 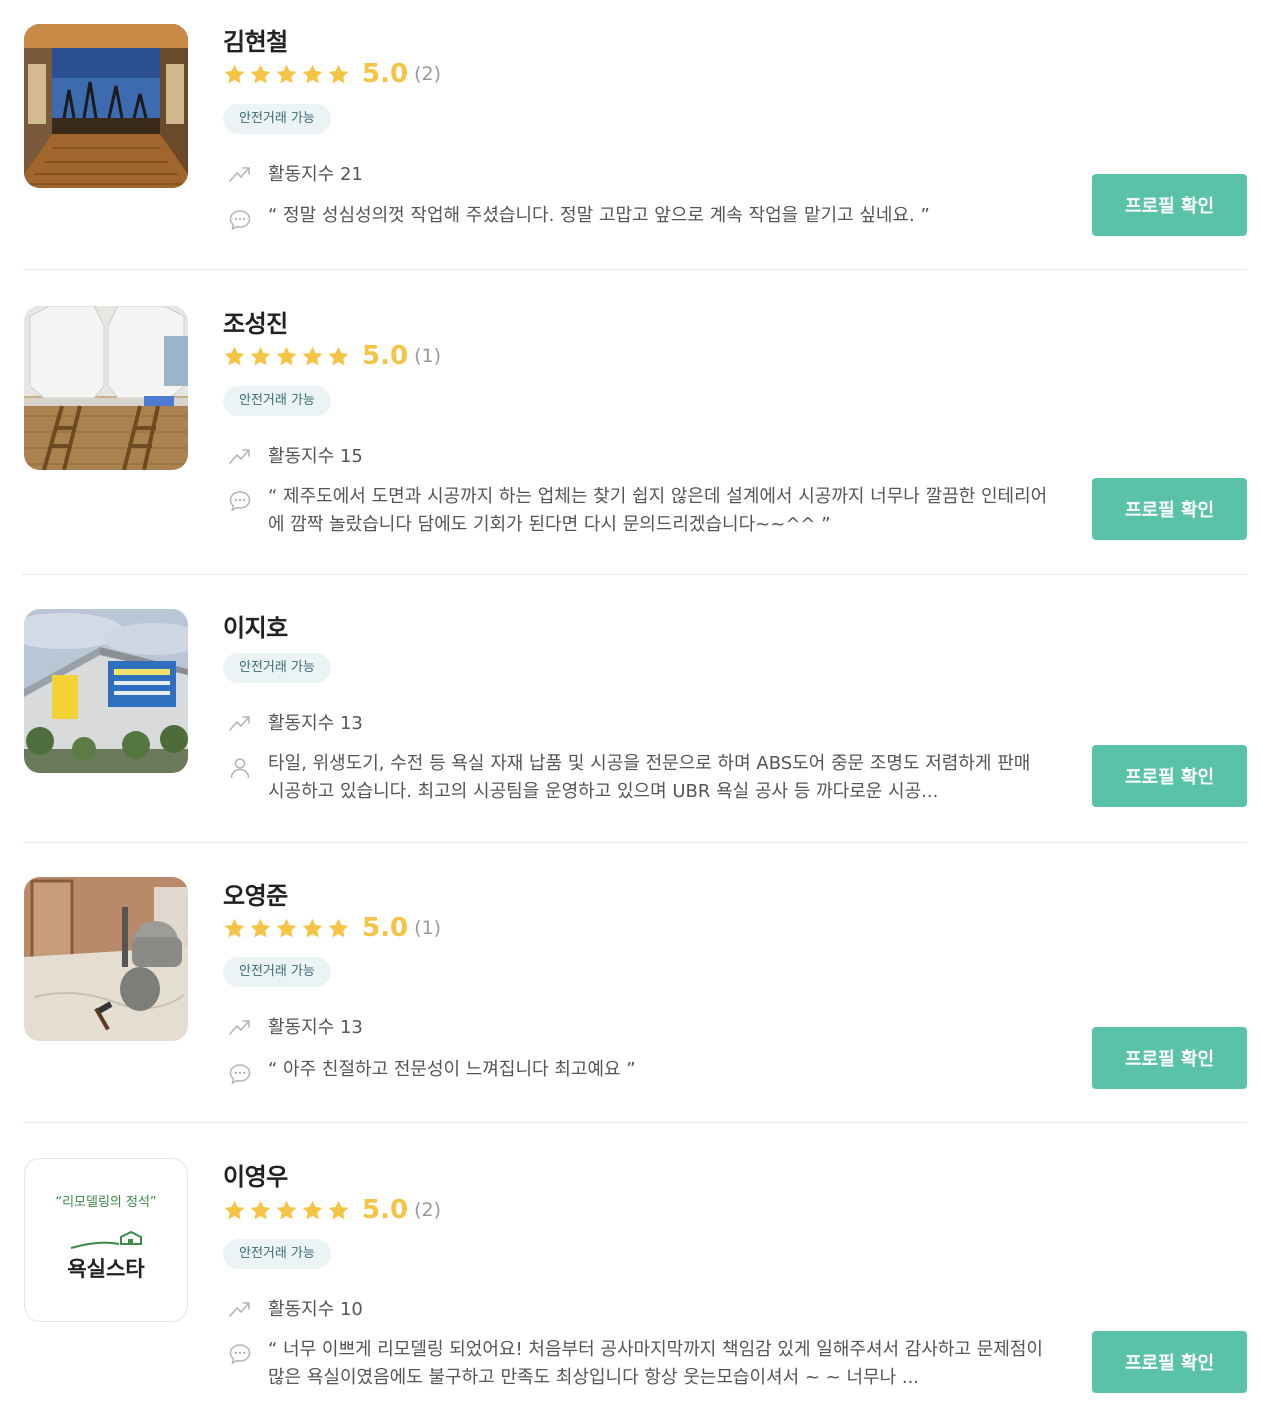 I want to click on expert-name: 조성진, so click(x=255, y=321).